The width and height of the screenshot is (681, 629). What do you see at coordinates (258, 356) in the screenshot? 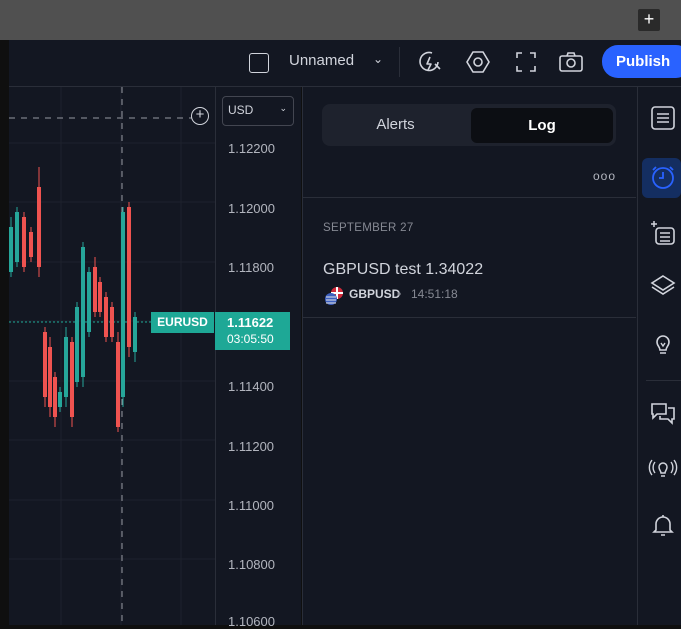
I see `price-axis` at bounding box center [258, 356].